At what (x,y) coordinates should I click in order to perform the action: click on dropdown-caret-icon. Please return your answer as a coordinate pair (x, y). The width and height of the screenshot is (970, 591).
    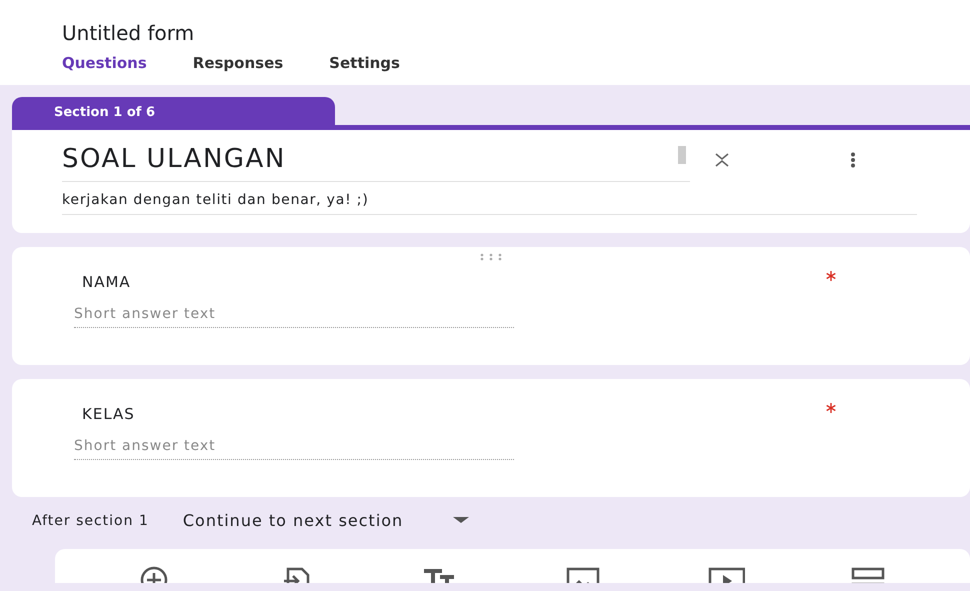
    Looking at the image, I should click on (461, 521).